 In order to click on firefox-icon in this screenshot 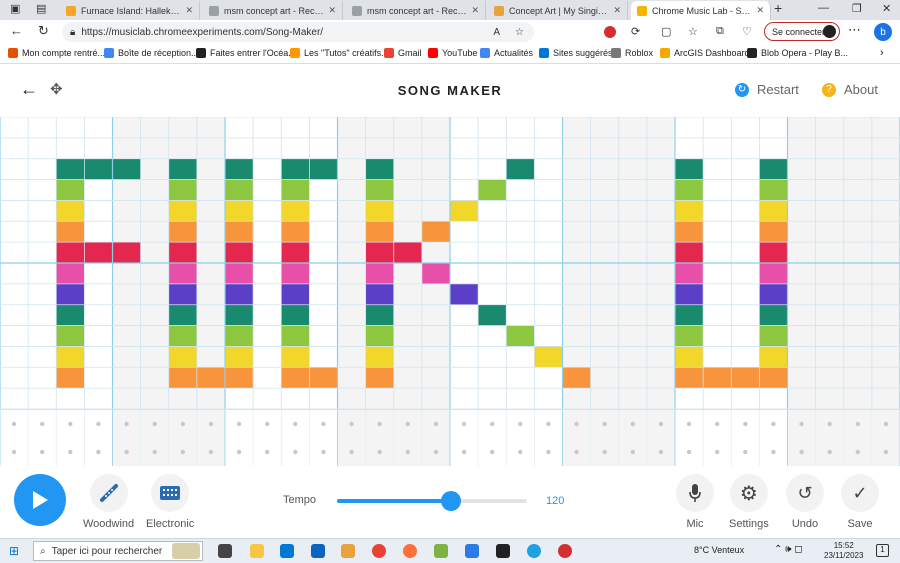, I will do `click(410, 551)`.